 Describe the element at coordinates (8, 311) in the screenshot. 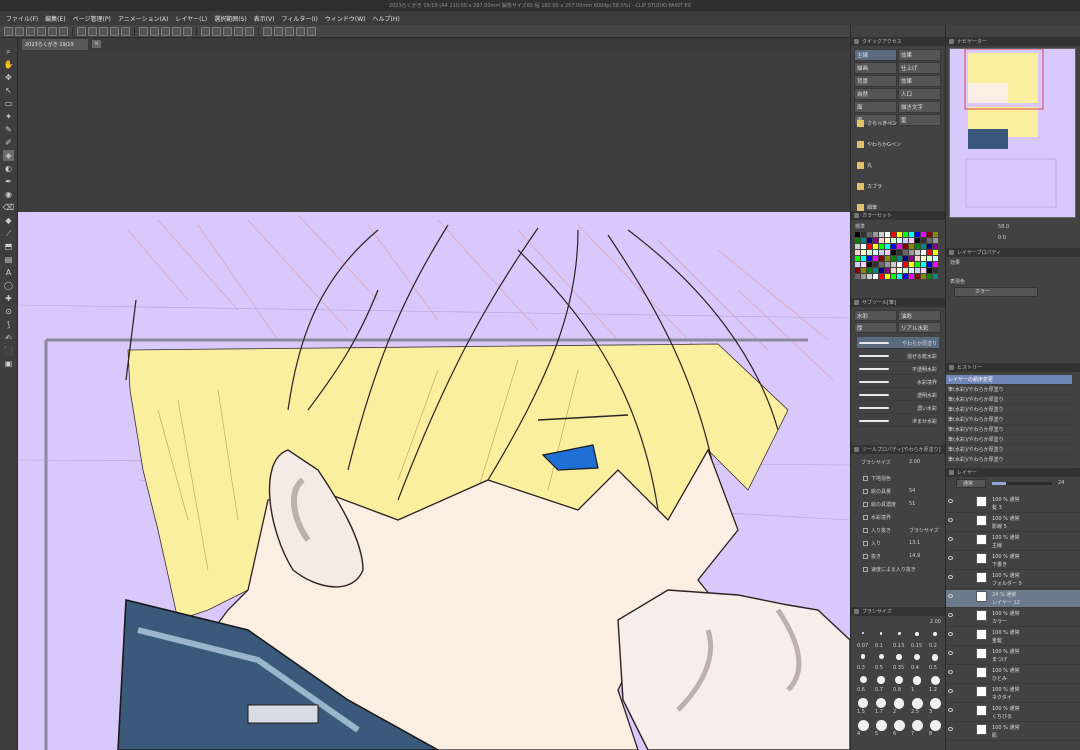

I see `eyedropper-icon: ⊙` at that location.